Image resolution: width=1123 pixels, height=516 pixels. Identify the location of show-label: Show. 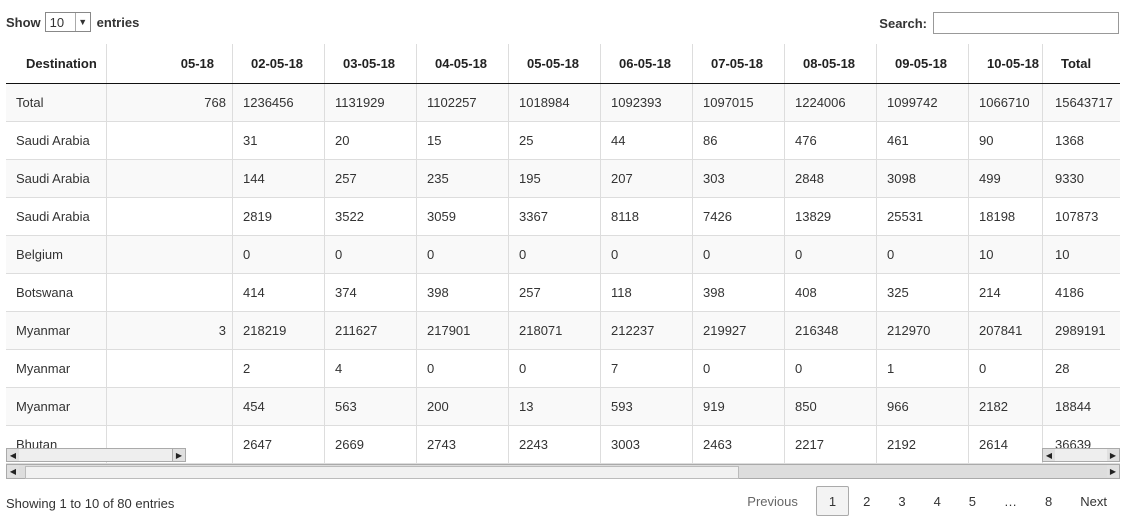
(23, 22).